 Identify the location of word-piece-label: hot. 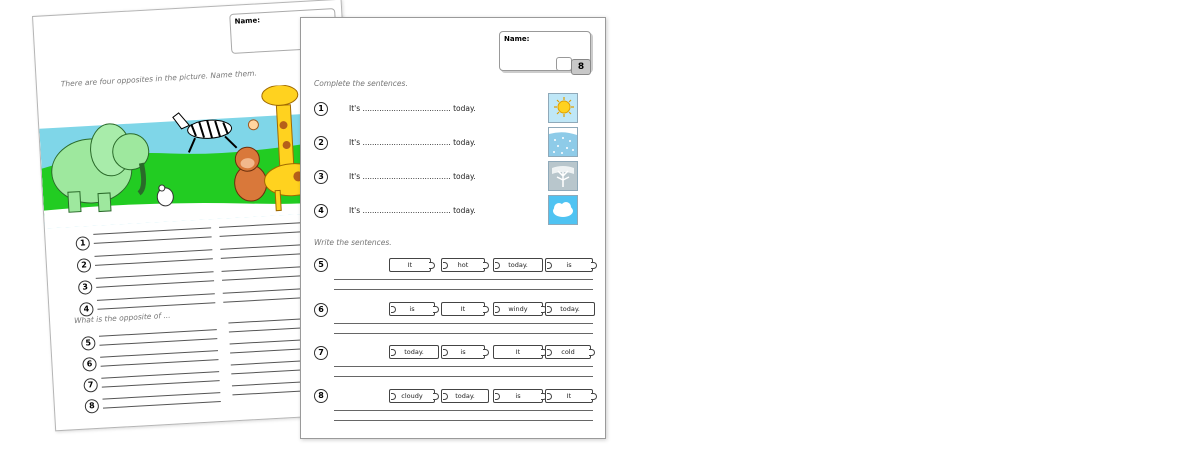
(463, 265).